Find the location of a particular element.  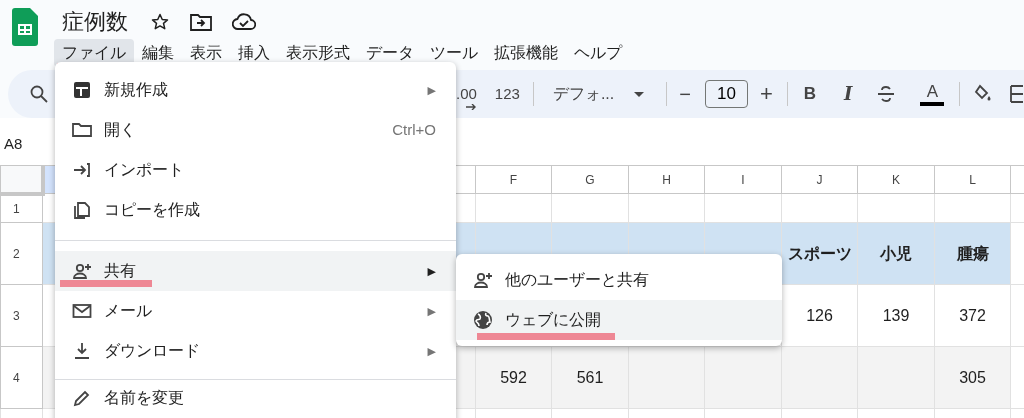

row-header: 3 is located at coordinates (21, 315).